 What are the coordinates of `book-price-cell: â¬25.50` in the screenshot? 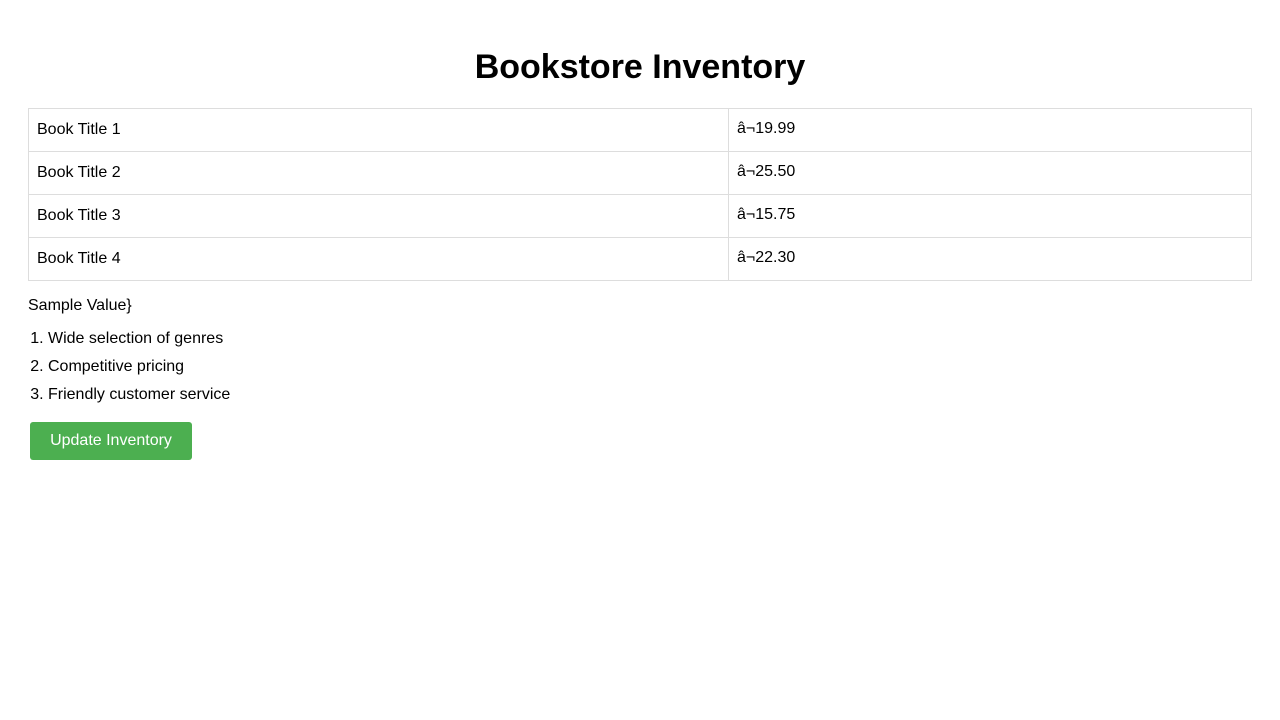 It's located at (990, 173).